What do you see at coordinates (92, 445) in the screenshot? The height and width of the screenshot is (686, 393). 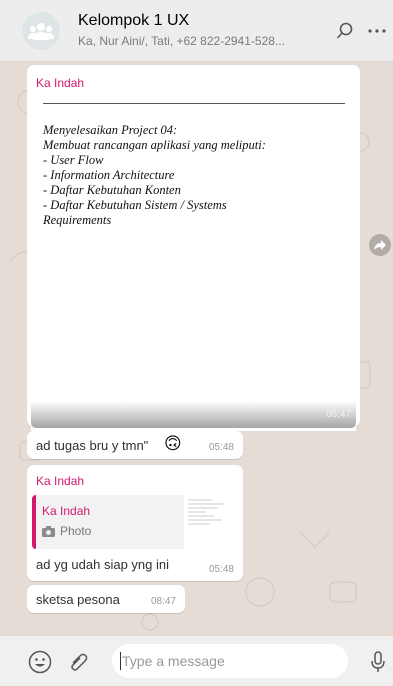 I see `message-text: ad tugas bru y tmn"` at bounding box center [92, 445].